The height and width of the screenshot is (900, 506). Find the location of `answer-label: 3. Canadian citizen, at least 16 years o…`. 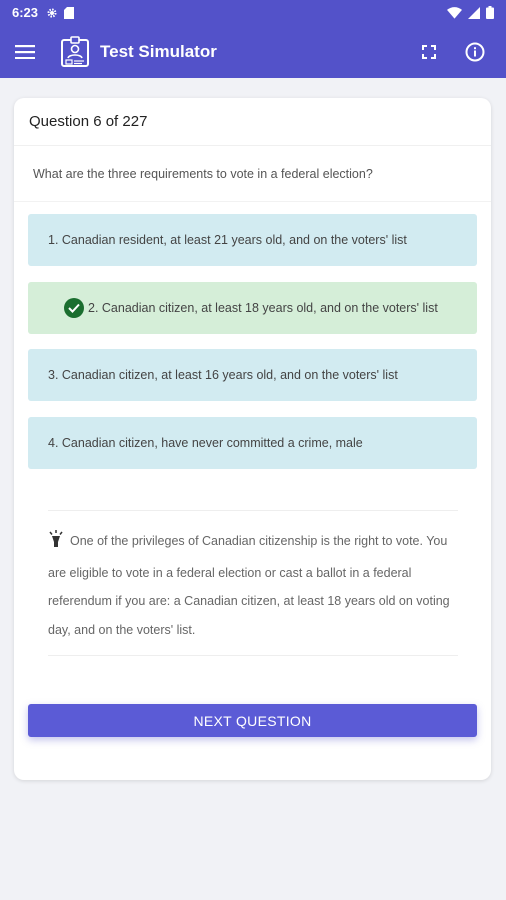

answer-label: 3. Canadian citizen, at least 16 years o… is located at coordinates (223, 375).